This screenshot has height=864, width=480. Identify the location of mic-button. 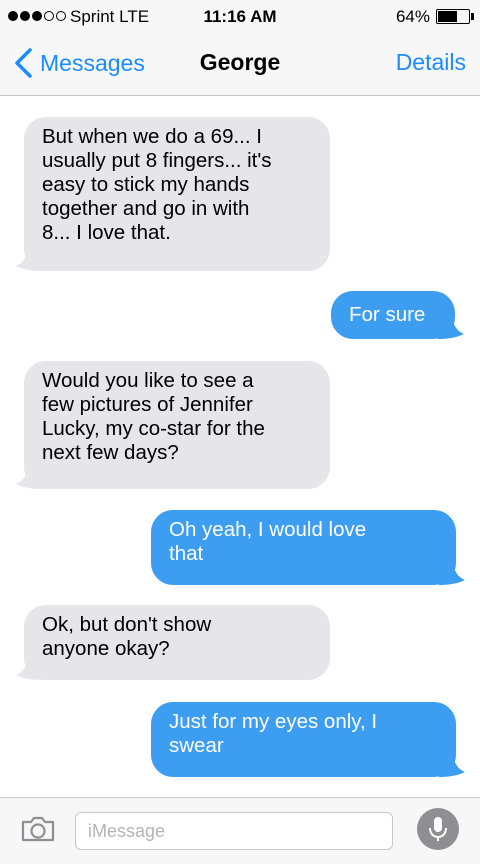
(438, 829).